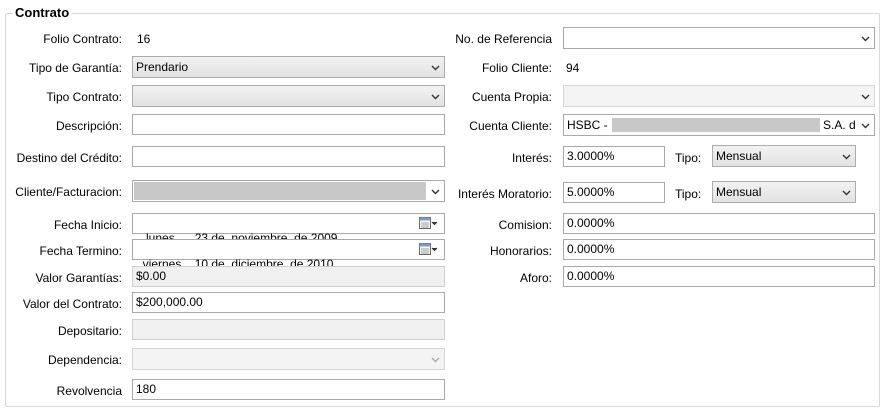 The height and width of the screenshot is (412, 886). I want to click on valor-contrato-label: Valor del Contrato:, so click(72, 304).